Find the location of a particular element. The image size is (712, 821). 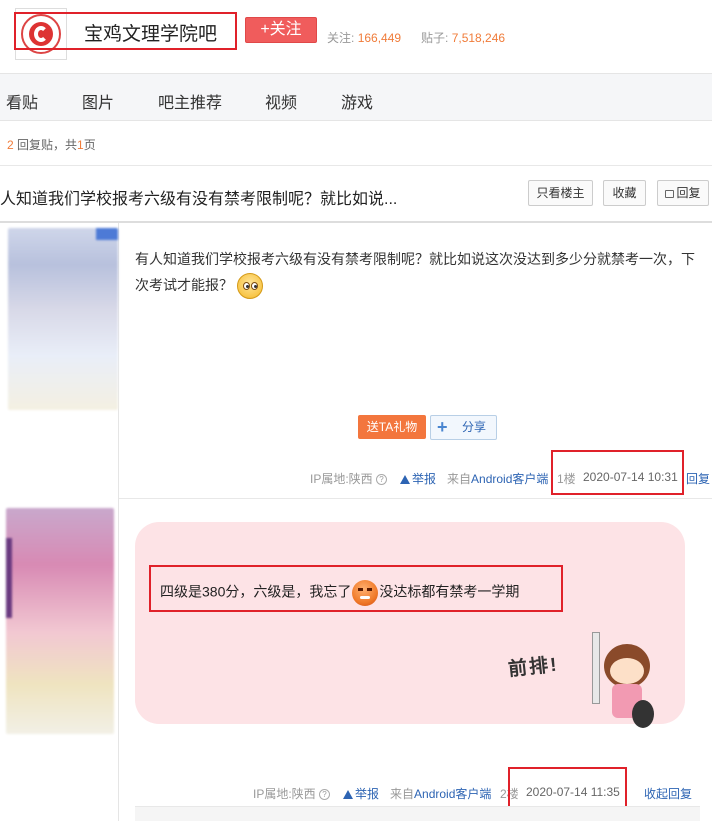

forum-nav: 看贴 图片 吧主推荐 视频 游戏 is located at coordinates (356, 97).